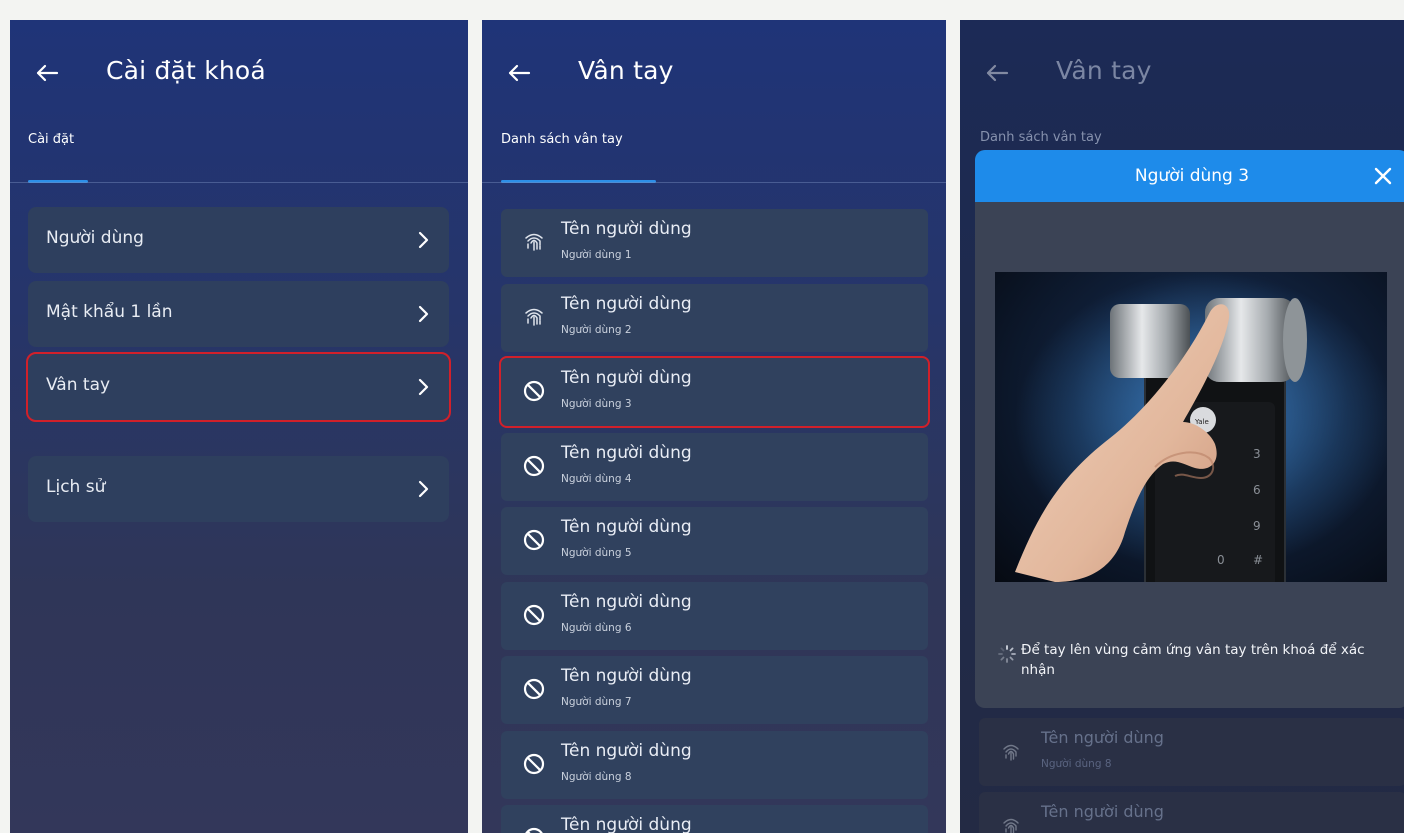 Image resolution: width=1404 pixels, height=833 pixels. I want to click on page-title: Cài đặt khoá, so click(186, 70).